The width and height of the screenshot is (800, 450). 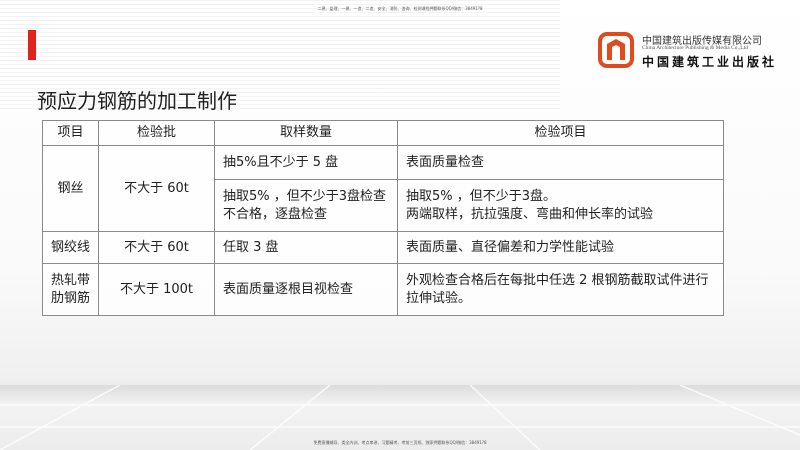 I want to click on cell-inspect-line: 两端取样，抗拉强度、弯曲和伸长率的试验, so click(x=530, y=214).